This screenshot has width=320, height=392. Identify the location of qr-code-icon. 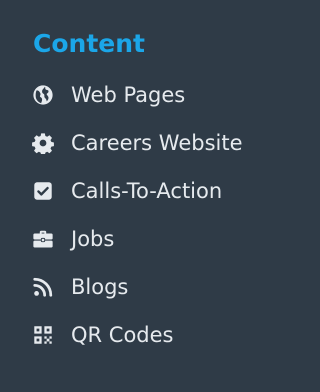
(43, 335).